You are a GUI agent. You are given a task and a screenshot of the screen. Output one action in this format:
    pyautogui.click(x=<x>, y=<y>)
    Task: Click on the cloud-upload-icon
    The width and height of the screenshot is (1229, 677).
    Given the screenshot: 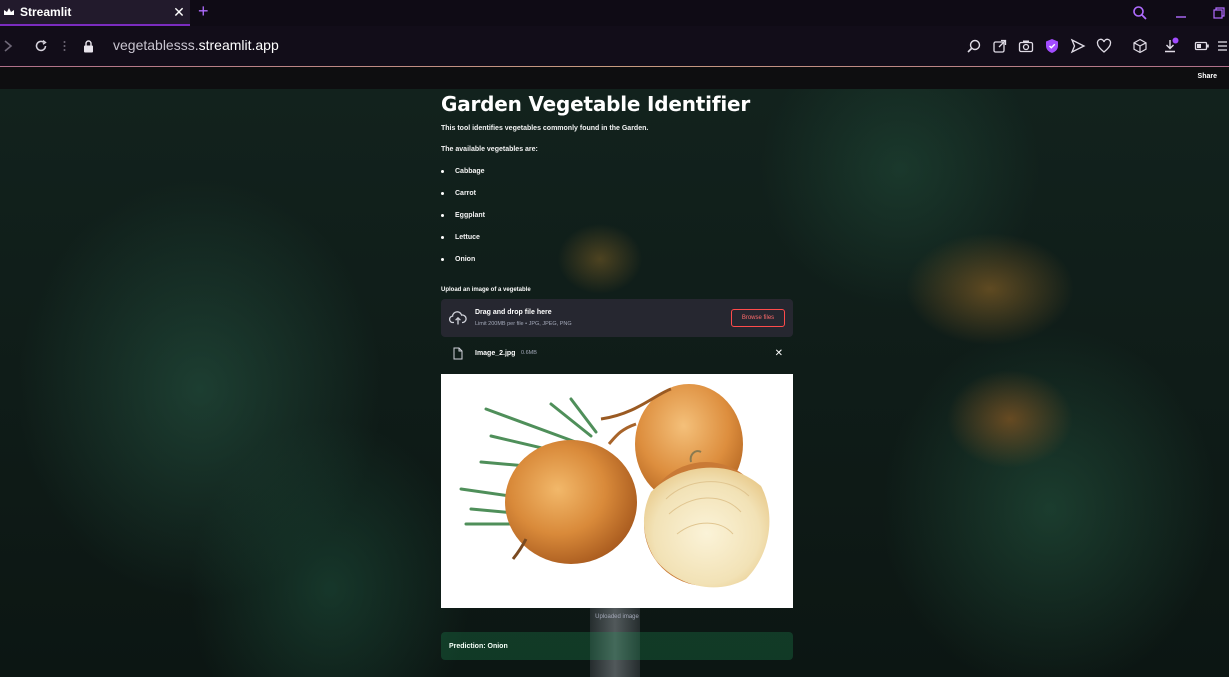 What is the action you would take?
    pyautogui.click(x=457, y=320)
    